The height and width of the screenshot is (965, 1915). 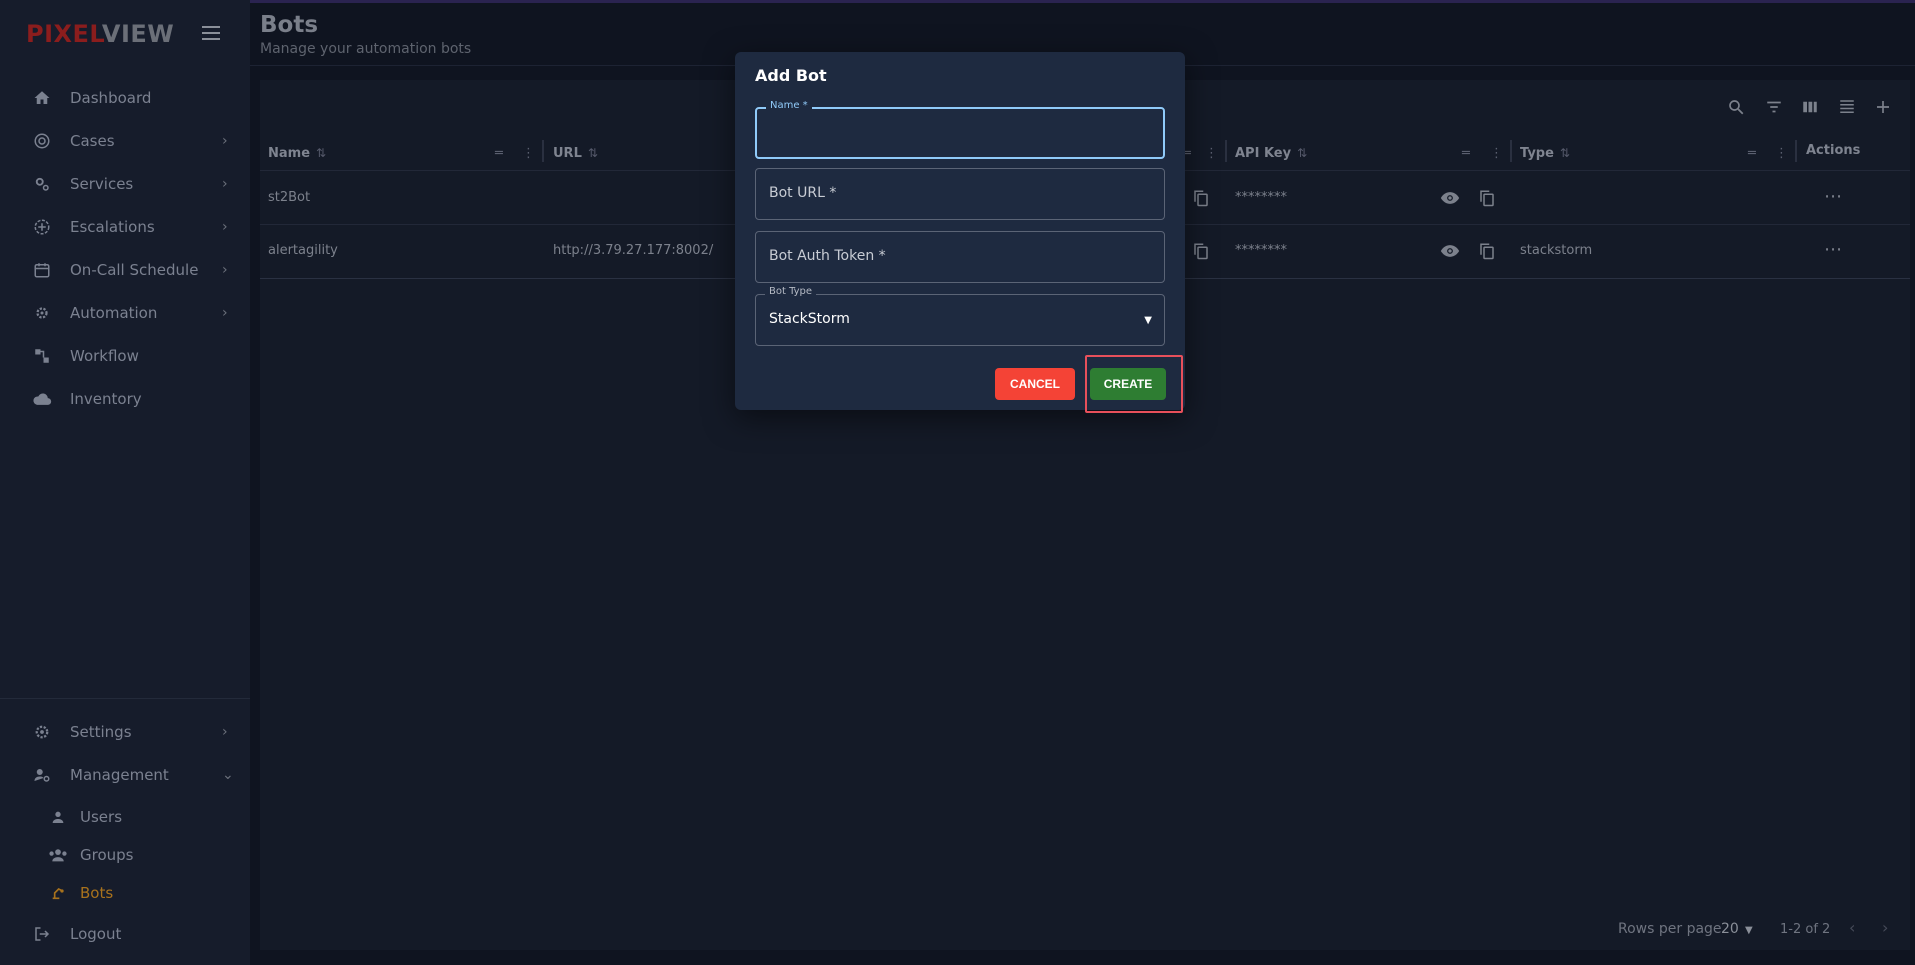 I want to click on bot-url-field: Bot URL *, so click(x=960, y=194).